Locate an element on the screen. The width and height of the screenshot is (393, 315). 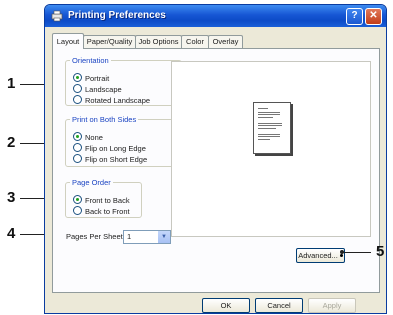
apply-label: Apply is located at coordinates (332, 305).